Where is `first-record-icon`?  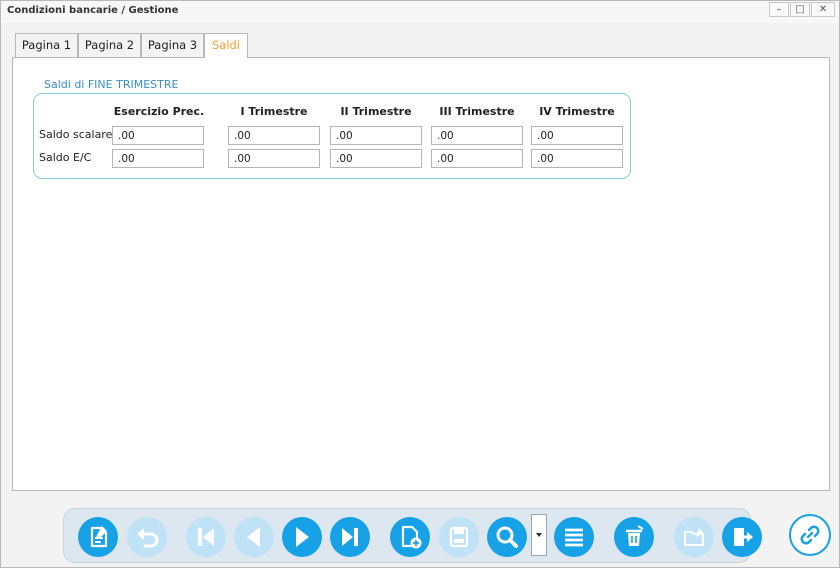 first-record-icon is located at coordinates (206, 537).